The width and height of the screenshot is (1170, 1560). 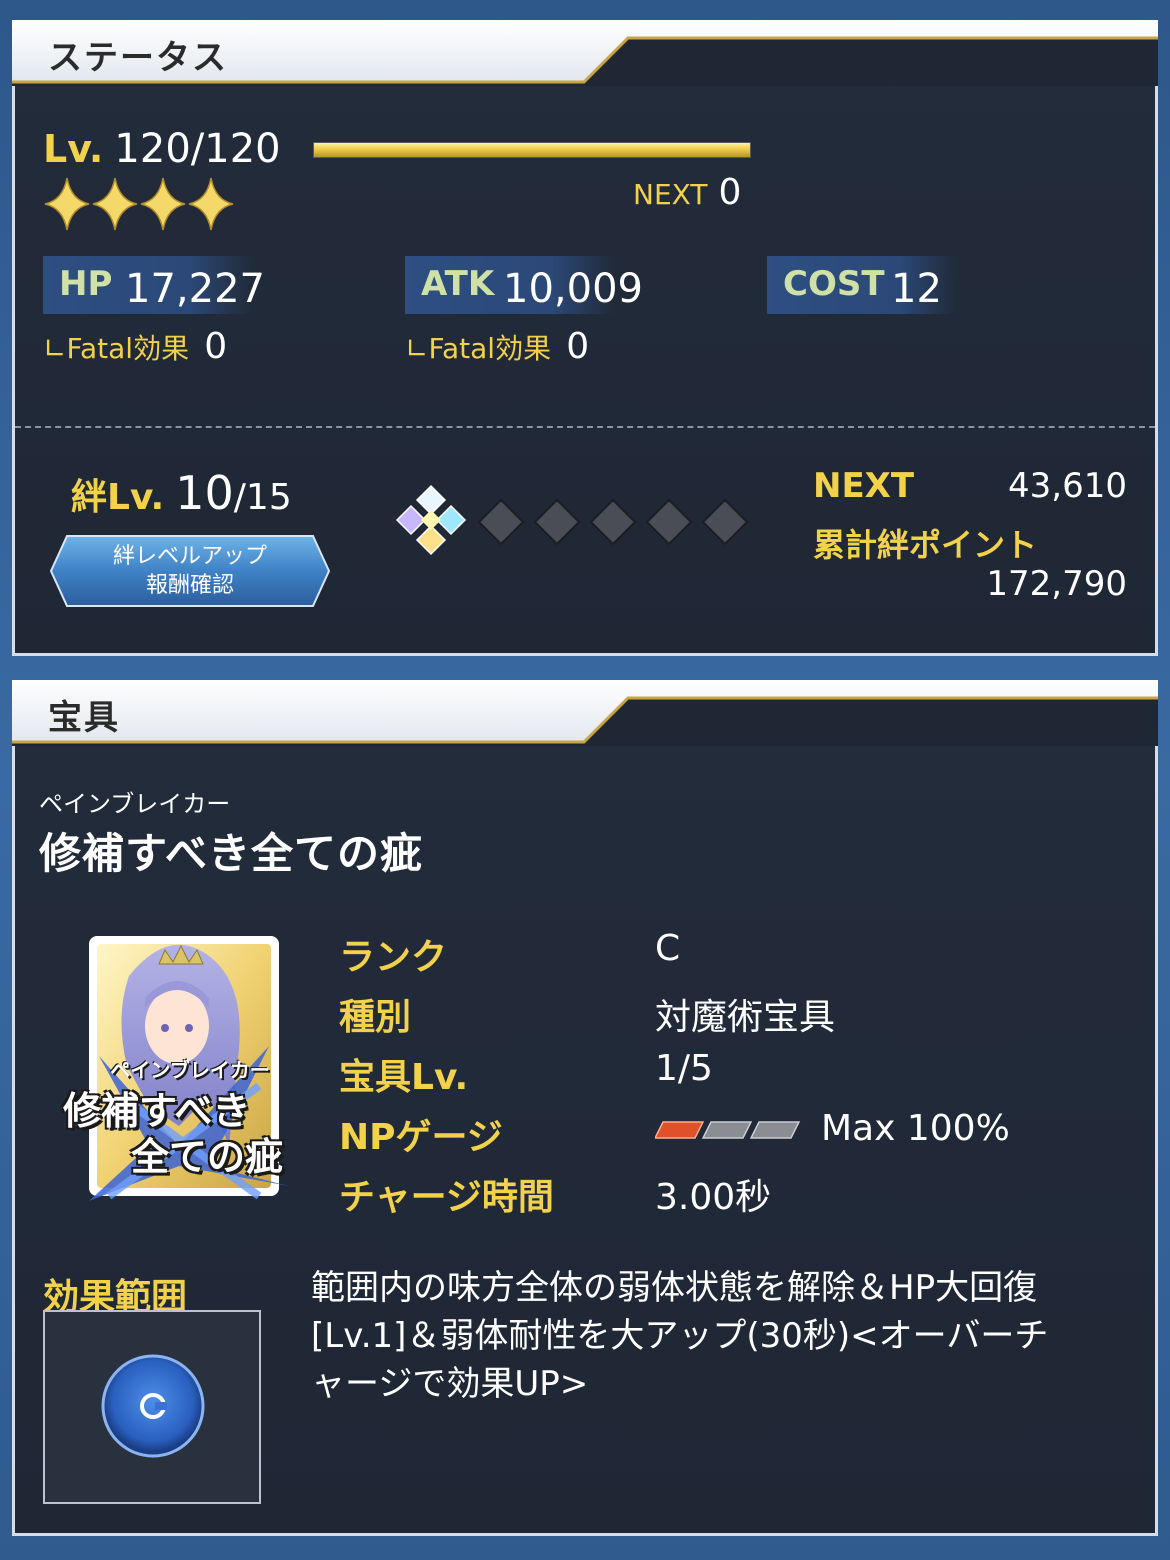 I want to click on np-card-ruby: ペインブレイカー, so click(x=190, y=1070).